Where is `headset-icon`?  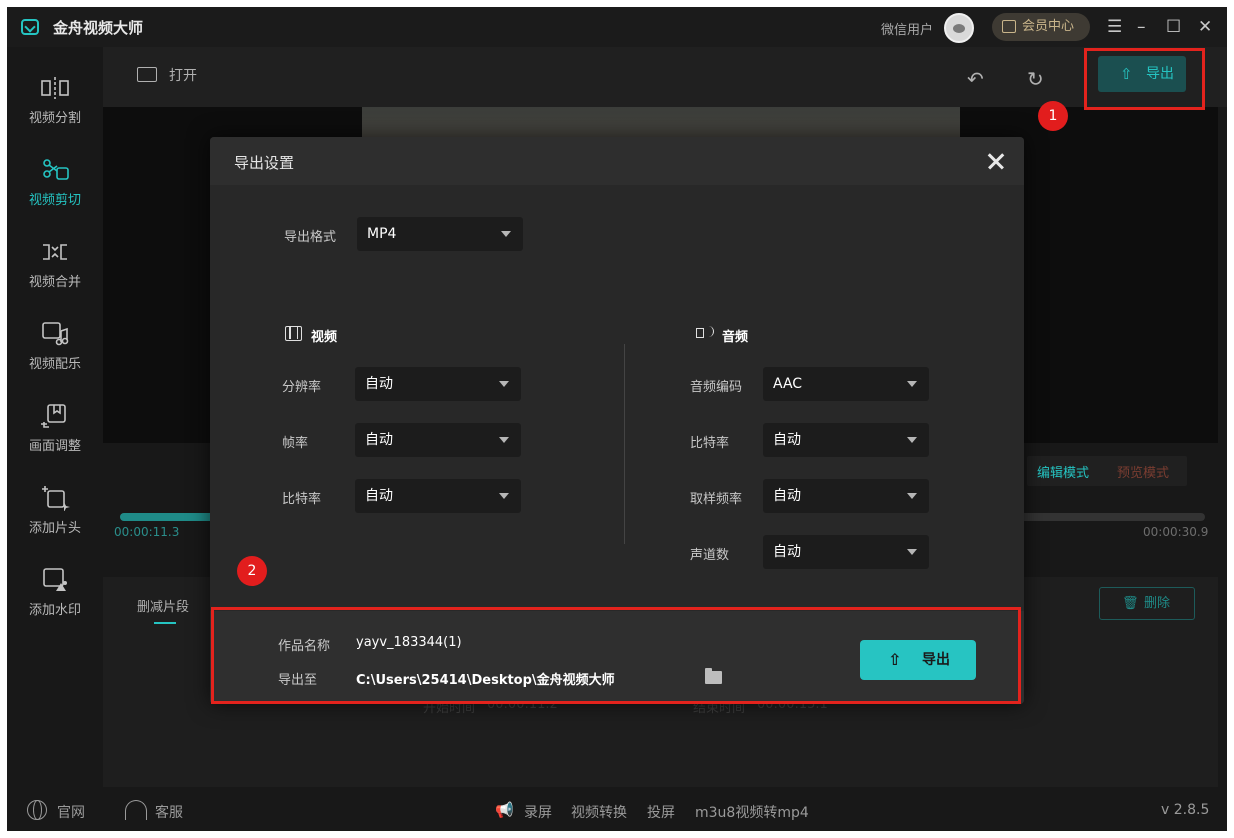
headset-icon is located at coordinates (136, 810).